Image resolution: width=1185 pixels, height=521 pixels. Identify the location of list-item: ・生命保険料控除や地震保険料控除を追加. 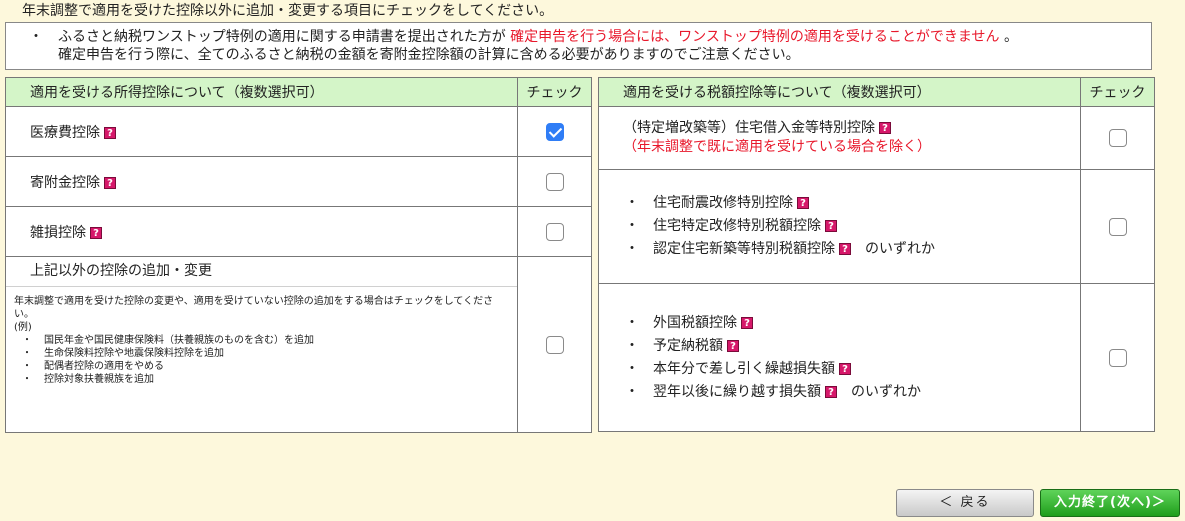
(123, 353).